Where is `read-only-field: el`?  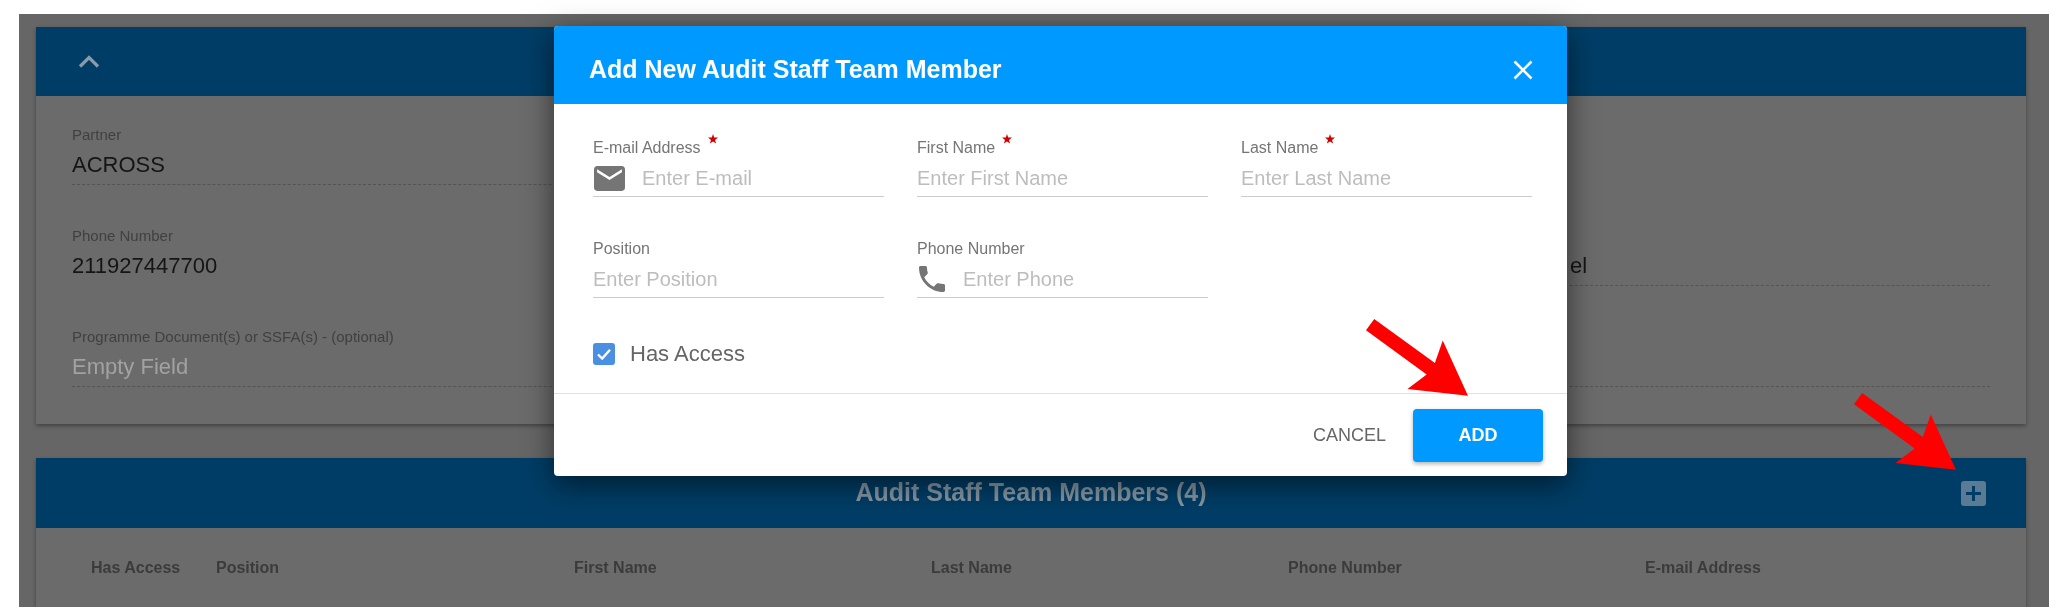
read-only-field: el is located at coordinates (1780, 269).